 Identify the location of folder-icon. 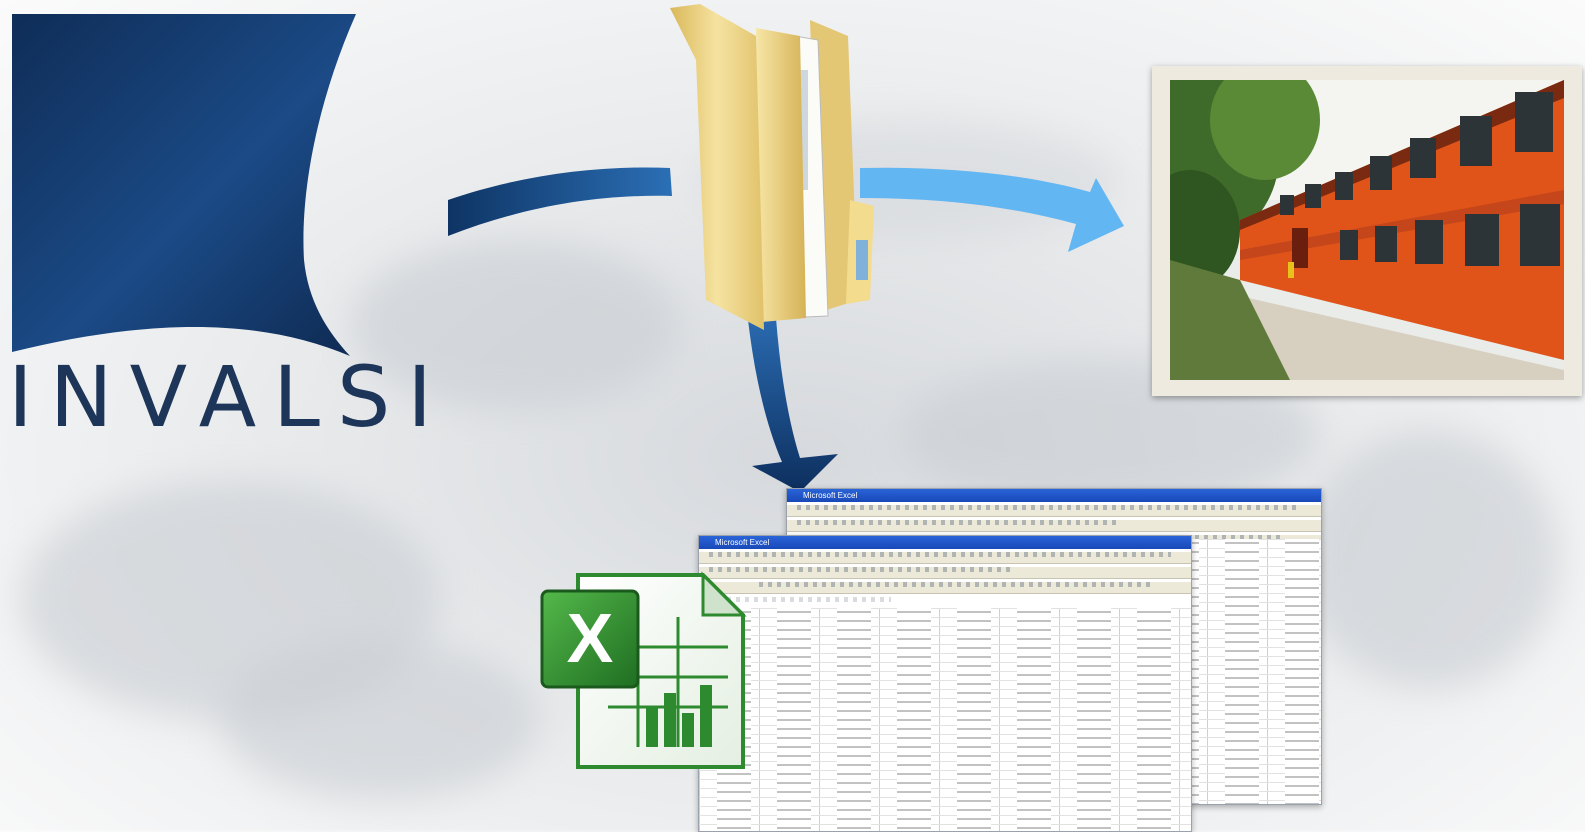
(772, 167).